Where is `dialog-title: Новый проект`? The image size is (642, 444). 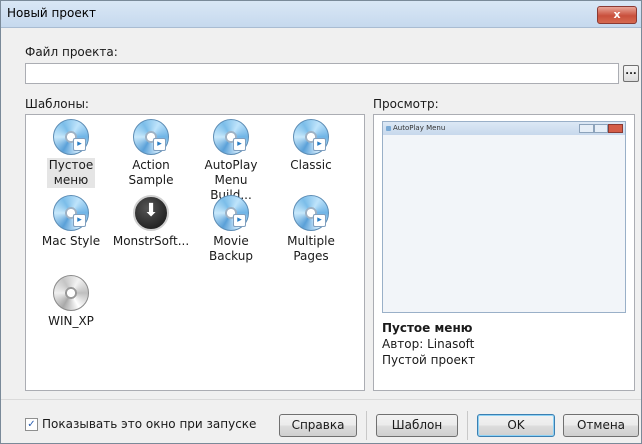 dialog-title: Новый проект is located at coordinates (51, 13).